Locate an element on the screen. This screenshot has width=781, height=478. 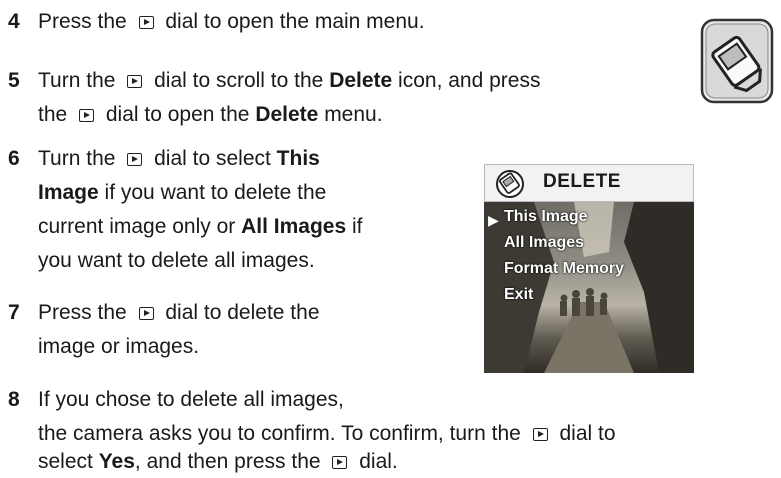
step-text: image or images. is located at coordinates (119, 346).